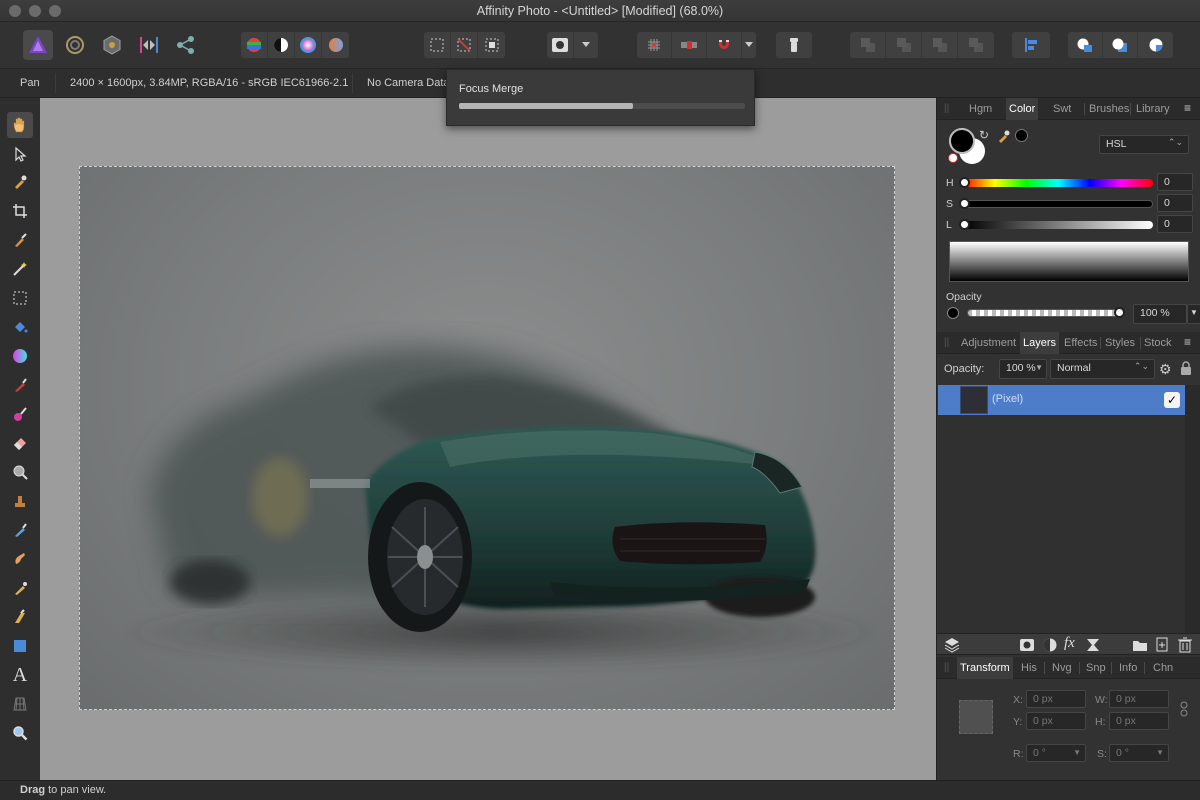 Image resolution: width=1200 pixels, height=800 pixels. Describe the element at coordinates (952, 647) in the screenshot. I see `layers-stack-icon` at that location.